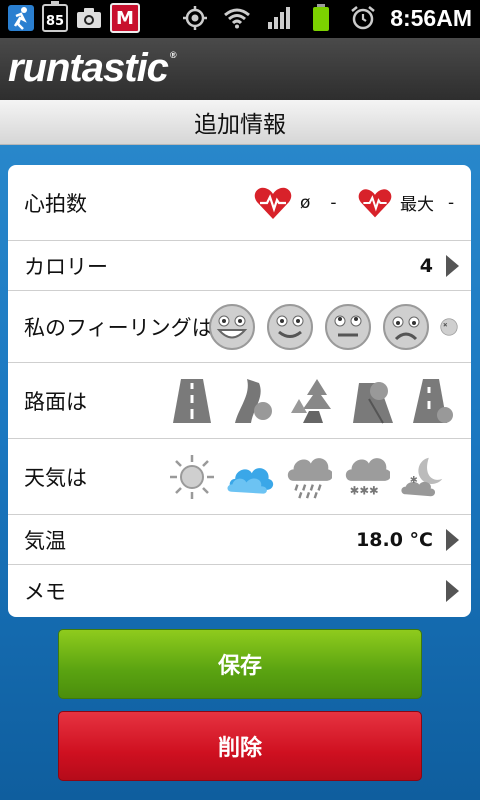 This screenshot has width=480, height=800. Describe the element at coordinates (305, 202) in the screenshot. I see `avg-symbol: ø` at that location.